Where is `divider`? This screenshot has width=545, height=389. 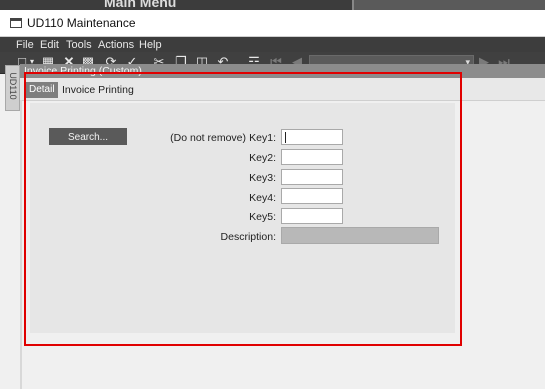
divider is located at coordinates (21, 244).